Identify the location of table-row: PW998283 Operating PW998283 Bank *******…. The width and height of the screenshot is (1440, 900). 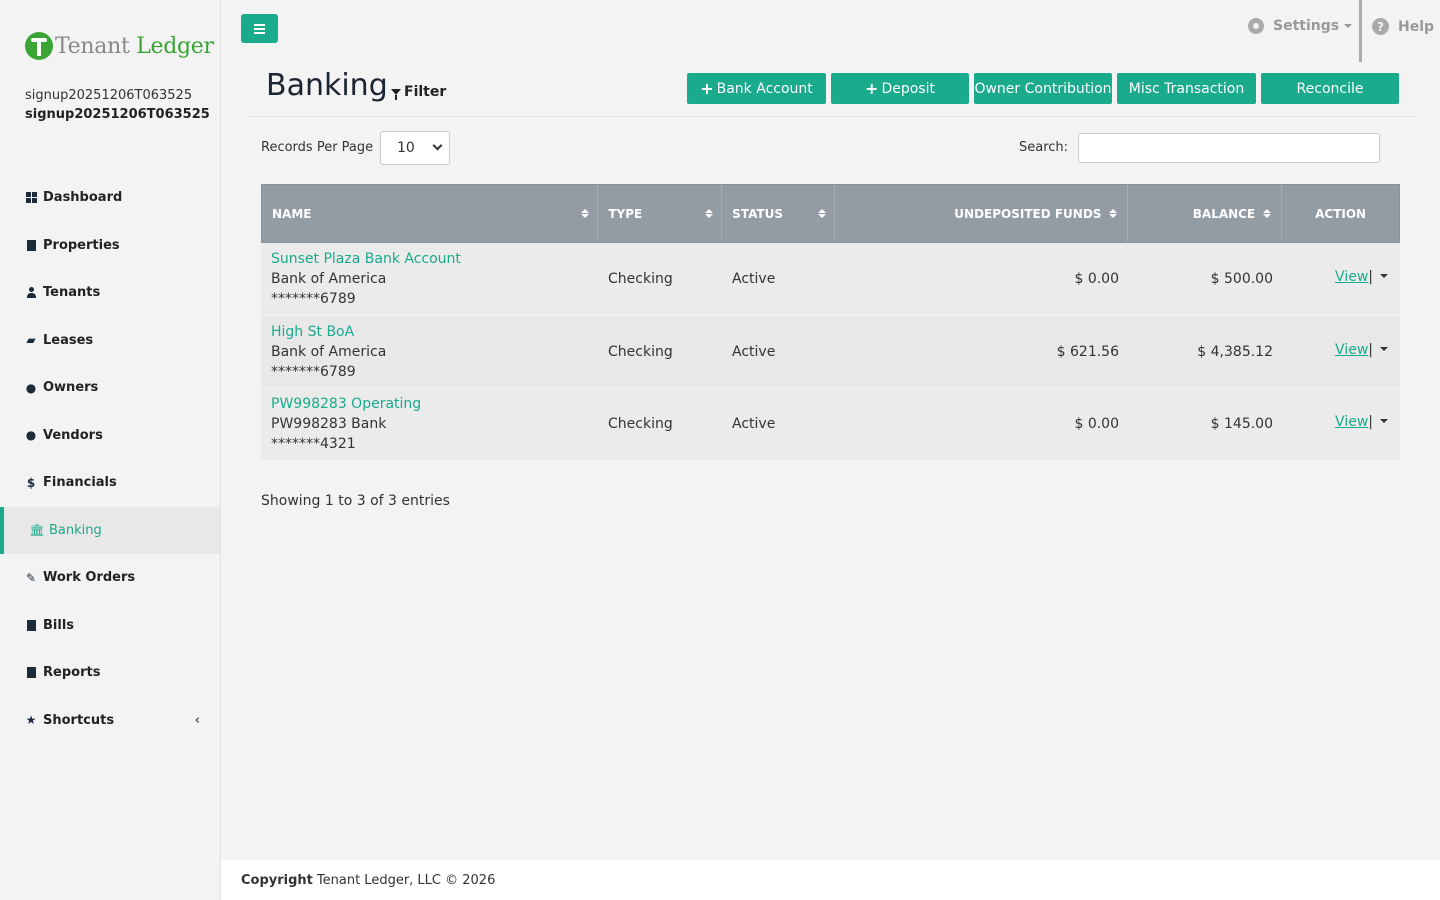
(830, 425).